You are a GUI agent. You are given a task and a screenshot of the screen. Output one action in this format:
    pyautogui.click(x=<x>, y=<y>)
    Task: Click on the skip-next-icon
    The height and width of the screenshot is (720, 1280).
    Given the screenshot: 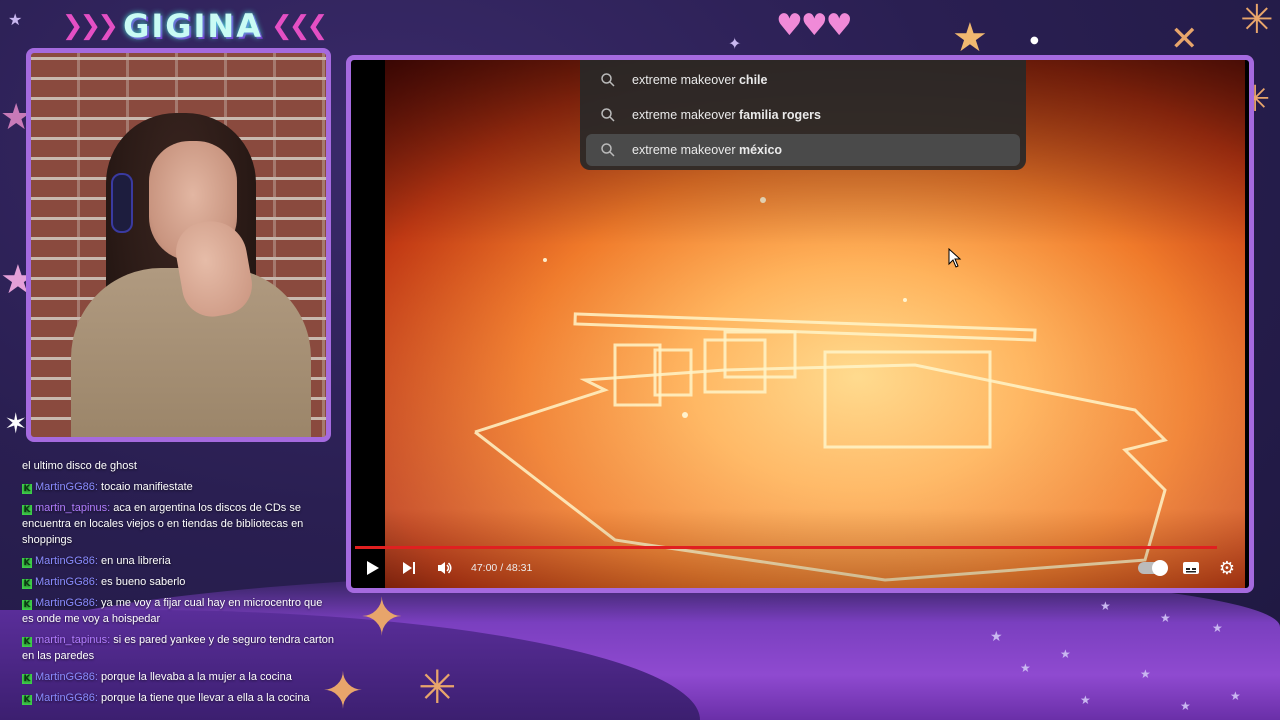 What is the action you would take?
    pyautogui.click(x=409, y=568)
    